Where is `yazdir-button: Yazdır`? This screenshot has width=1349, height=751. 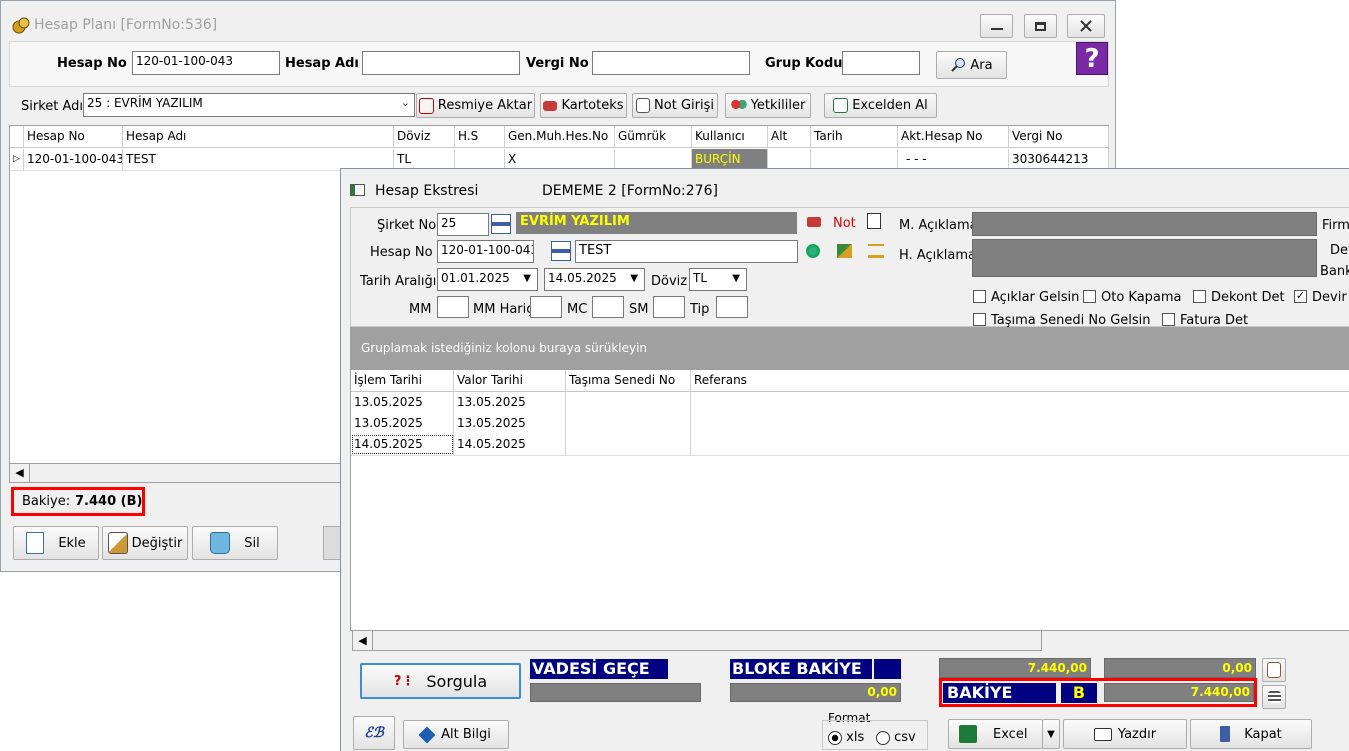 yazdir-button: Yazdır is located at coordinates (1125, 734).